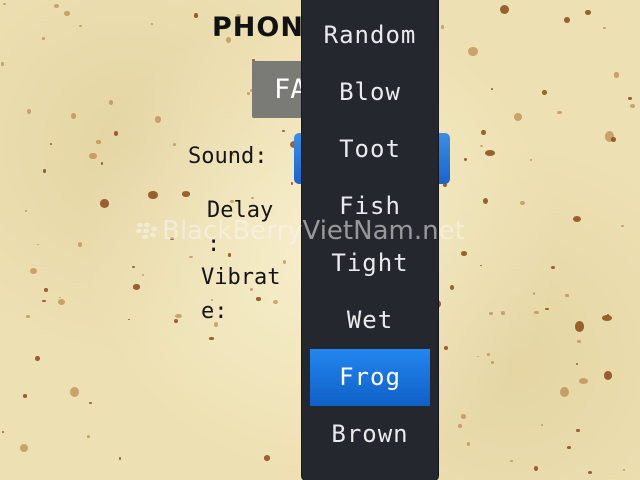 The image size is (640, 480). I want to click on menu-option-toot: Toot, so click(370, 149).